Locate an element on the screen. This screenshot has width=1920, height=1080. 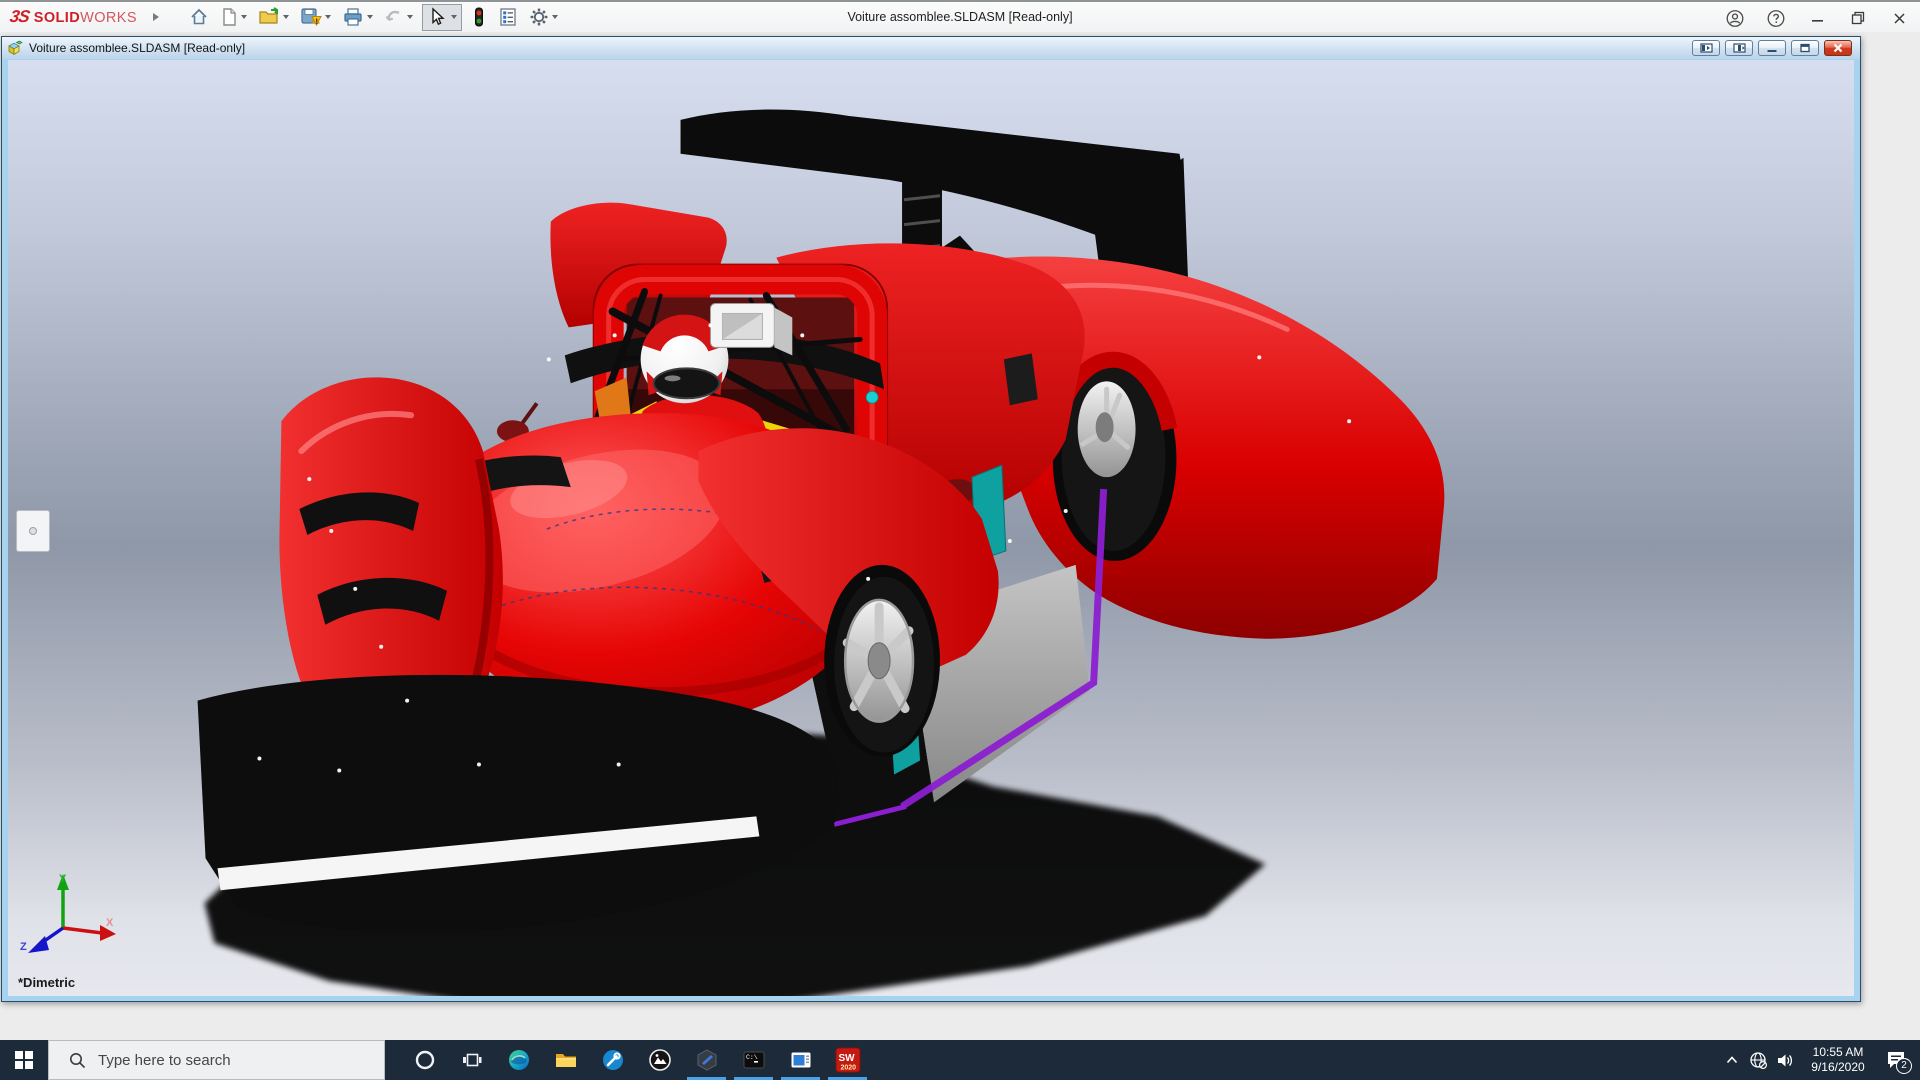
triad-x-label: X is located at coordinates (110, 923).